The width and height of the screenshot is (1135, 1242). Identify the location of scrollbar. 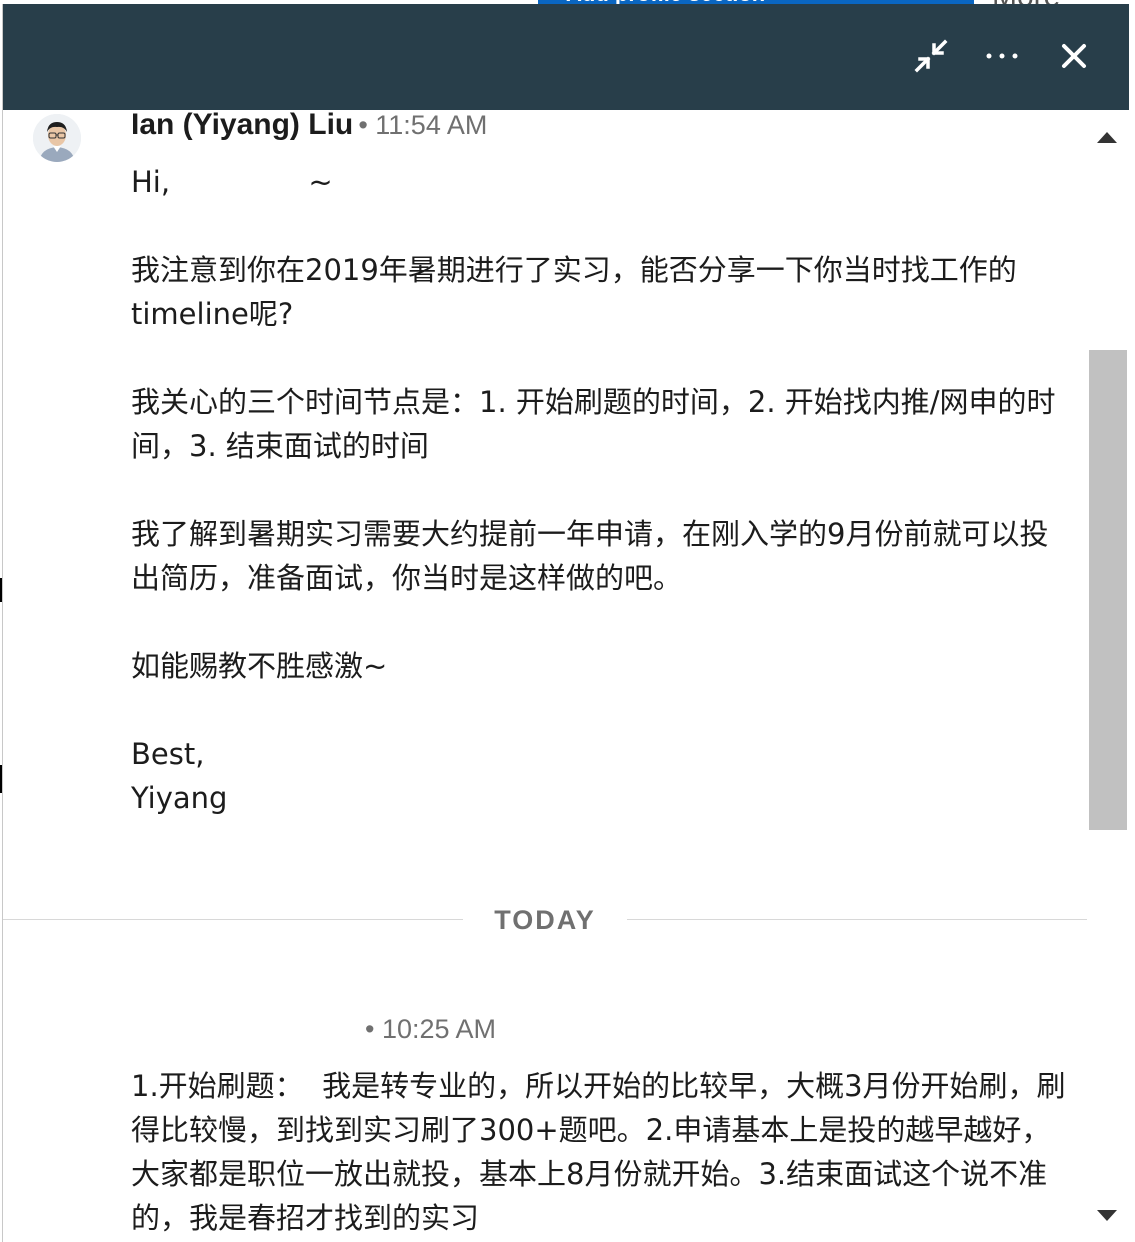
(1108, 676).